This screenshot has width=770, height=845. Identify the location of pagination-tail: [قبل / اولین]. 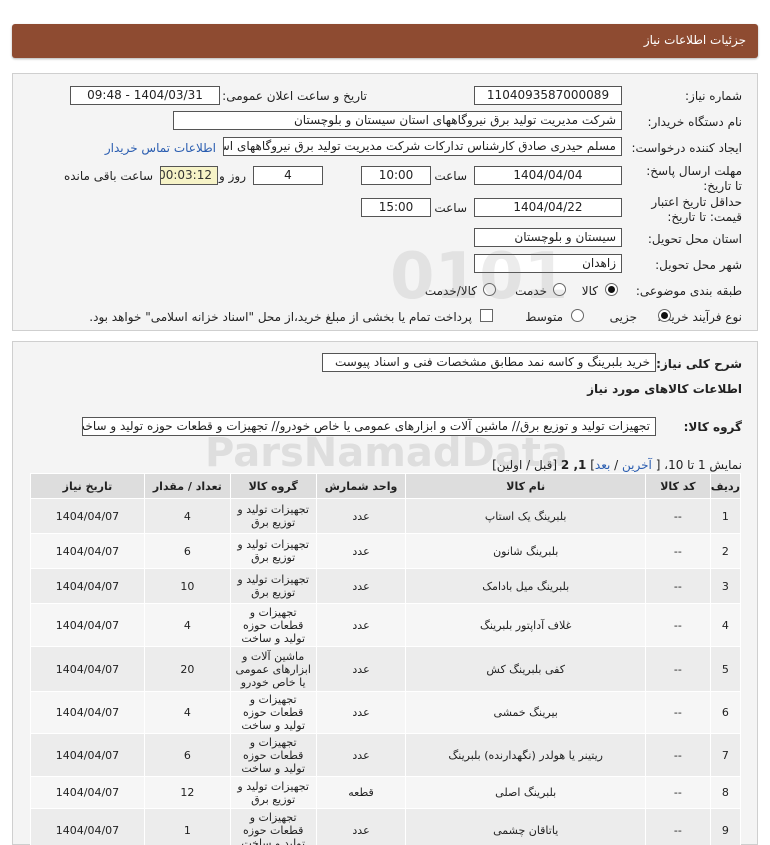
(525, 465).